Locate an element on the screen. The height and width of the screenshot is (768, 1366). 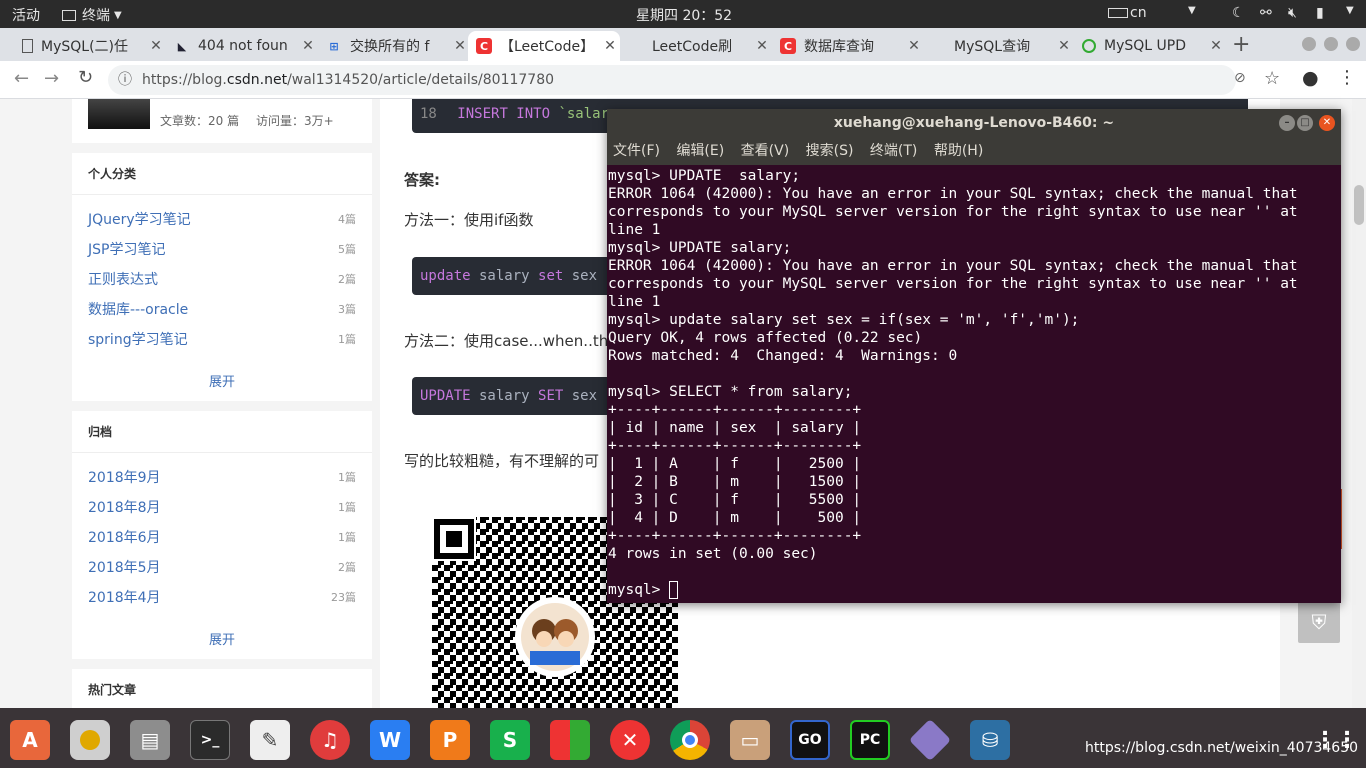
close-window-icon is located at coordinates (1353, 44).